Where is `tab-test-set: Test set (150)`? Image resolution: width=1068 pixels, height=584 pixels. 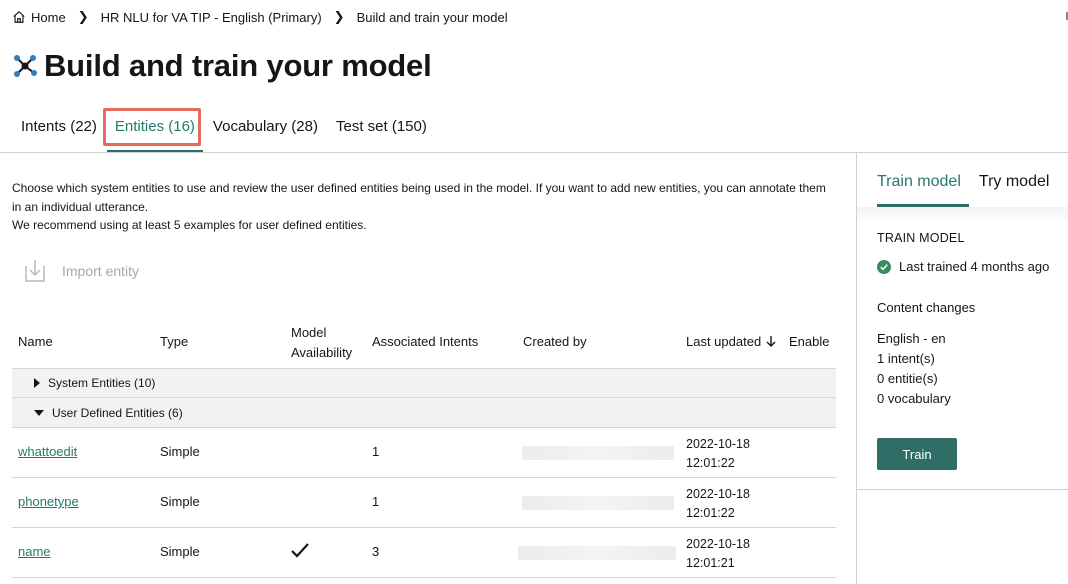
tab-test-set: Test set (150) is located at coordinates (381, 130).